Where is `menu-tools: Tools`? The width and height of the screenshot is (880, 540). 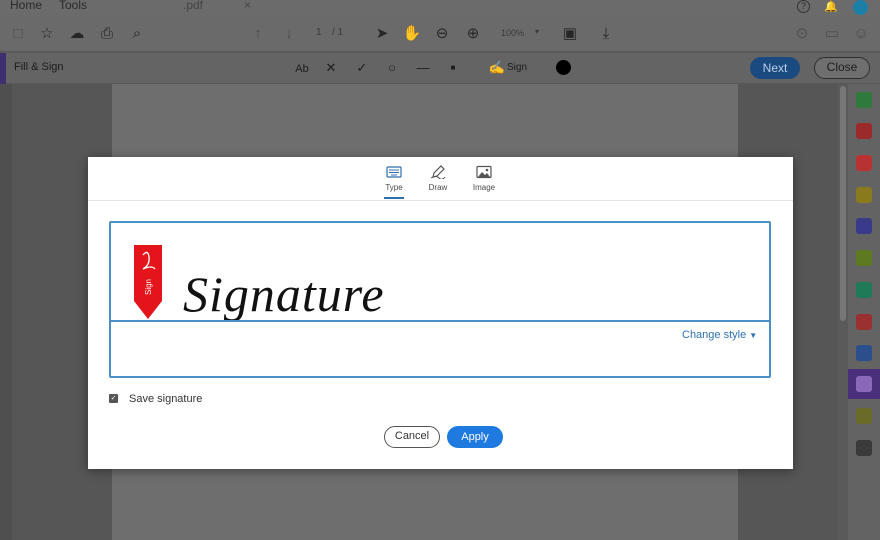
menu-tools: Tools is located at coordinates (73, 6).